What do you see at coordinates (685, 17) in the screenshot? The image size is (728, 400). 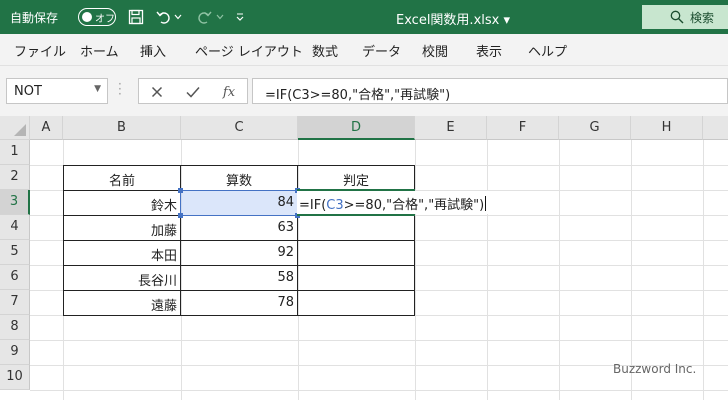 I see `search-box: 検索` at bounding box center [685, 17].